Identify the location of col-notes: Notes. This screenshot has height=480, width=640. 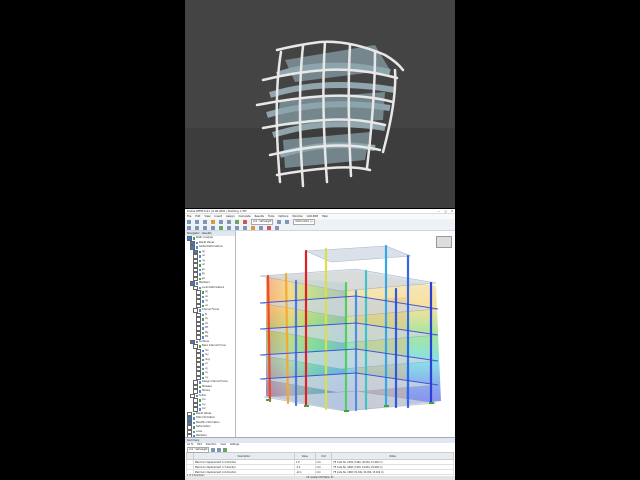
(392, 456).